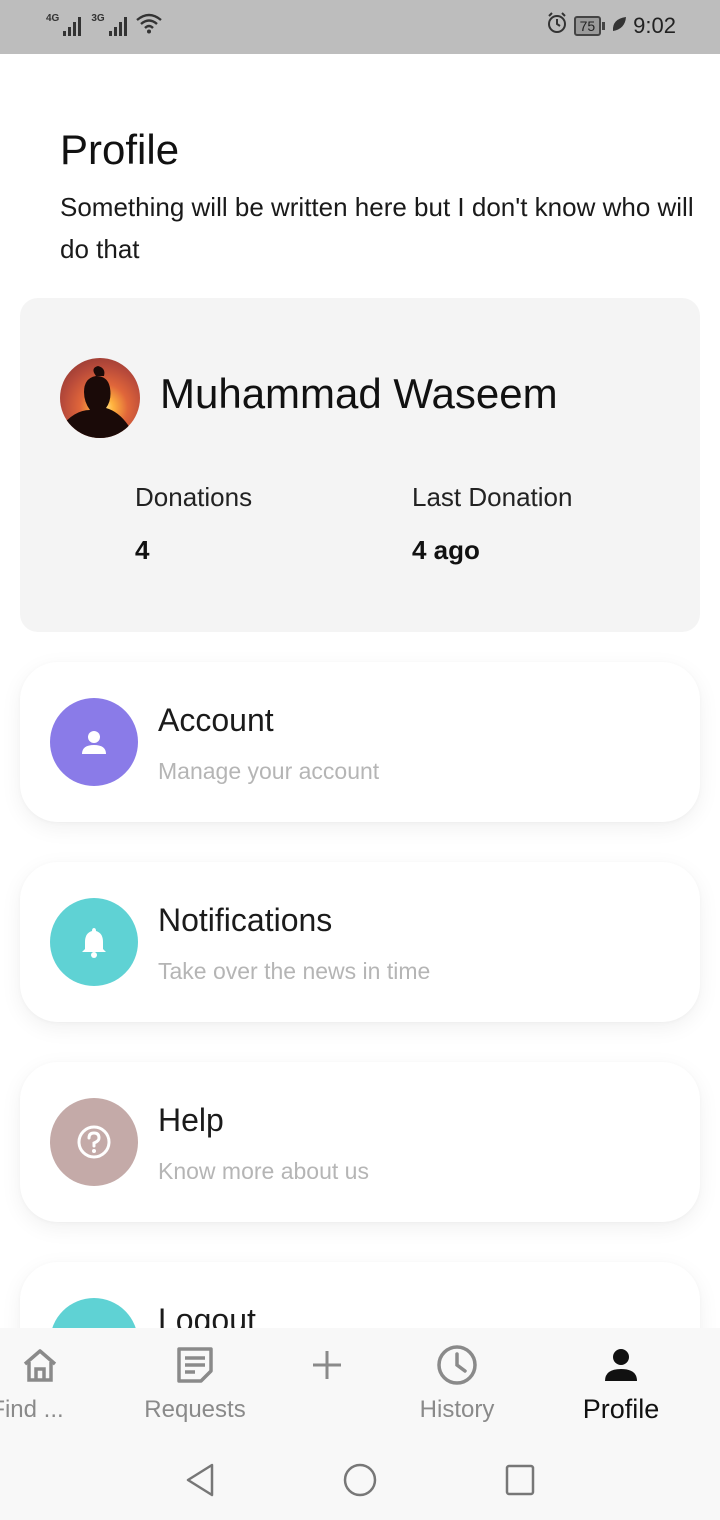 The height and width of the screenshot is (1520, 720). Describe the element at coordinates (98, 18) in the screenshot. I see `network-type-2: 3G` at that location.